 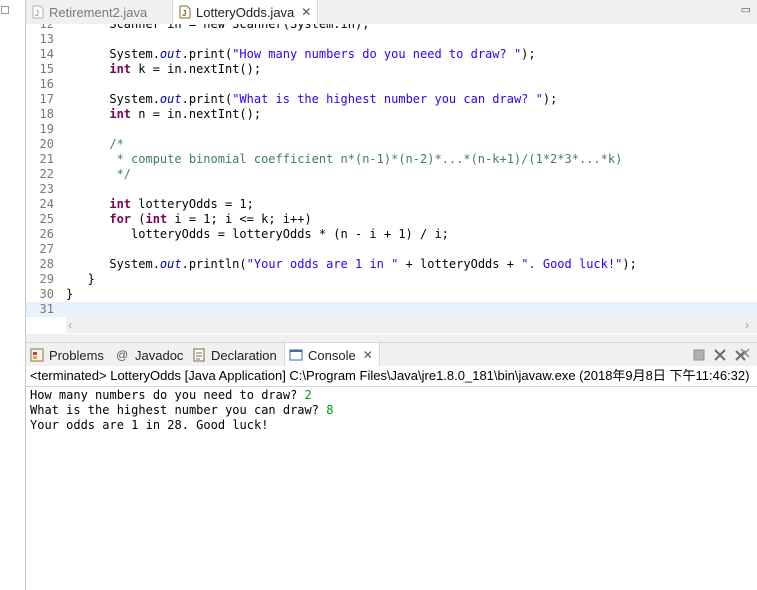 I want to click on code-line: 16, so click(x=391, y=84).